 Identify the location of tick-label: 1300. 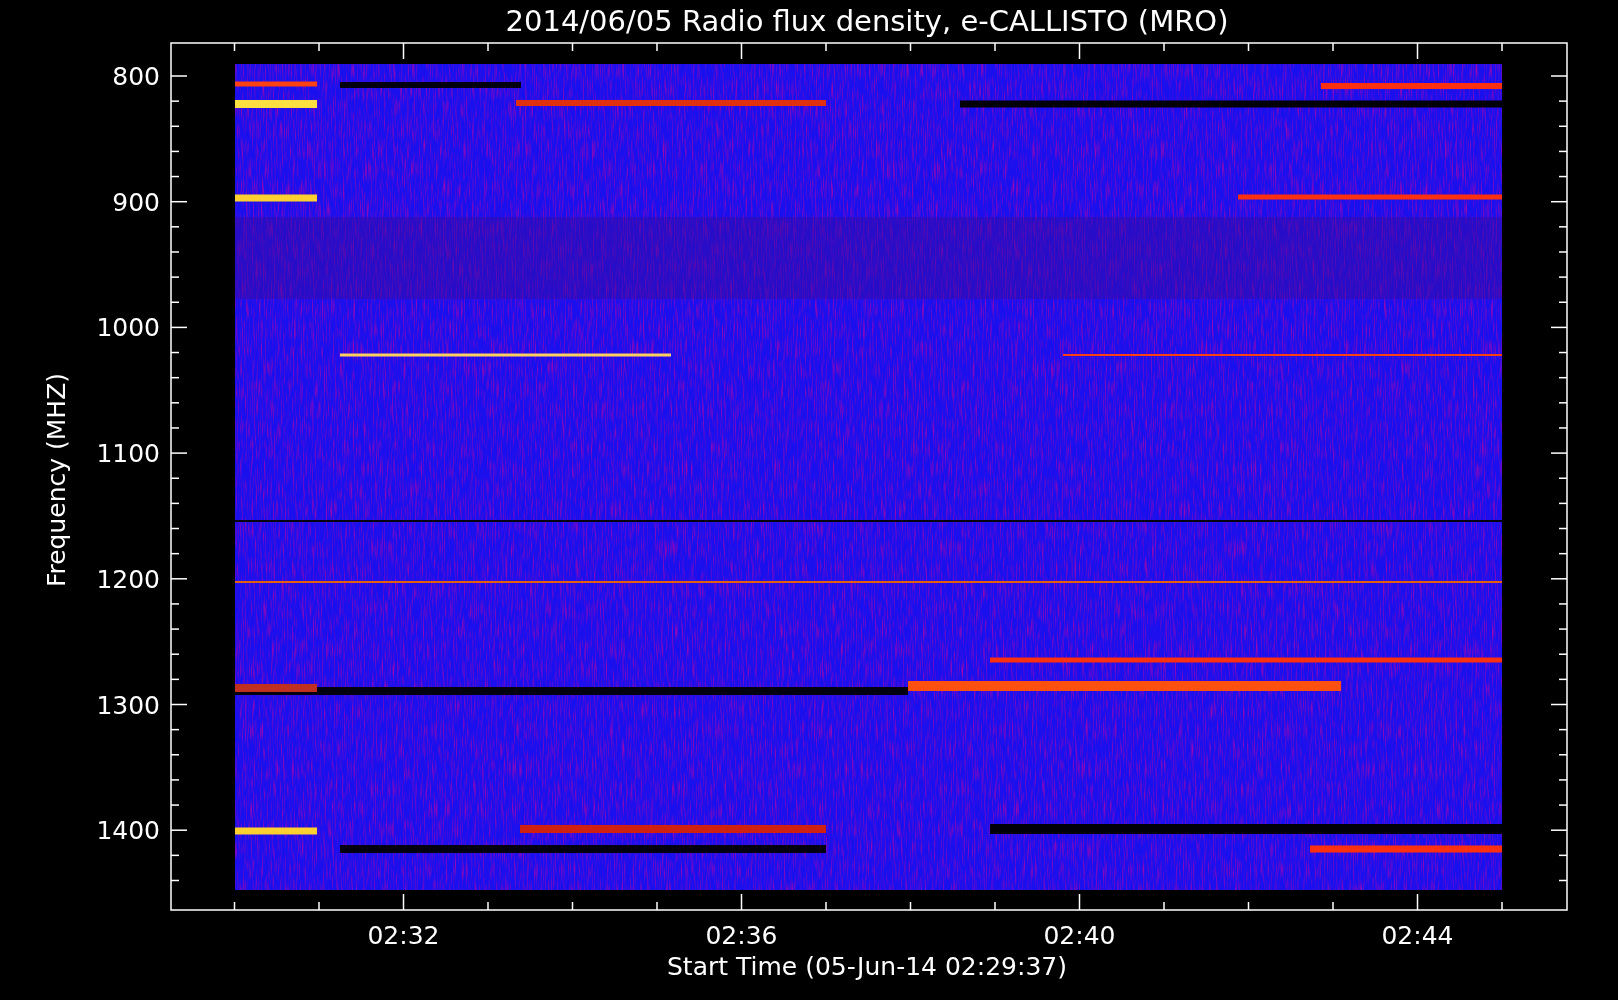
(128, 705).